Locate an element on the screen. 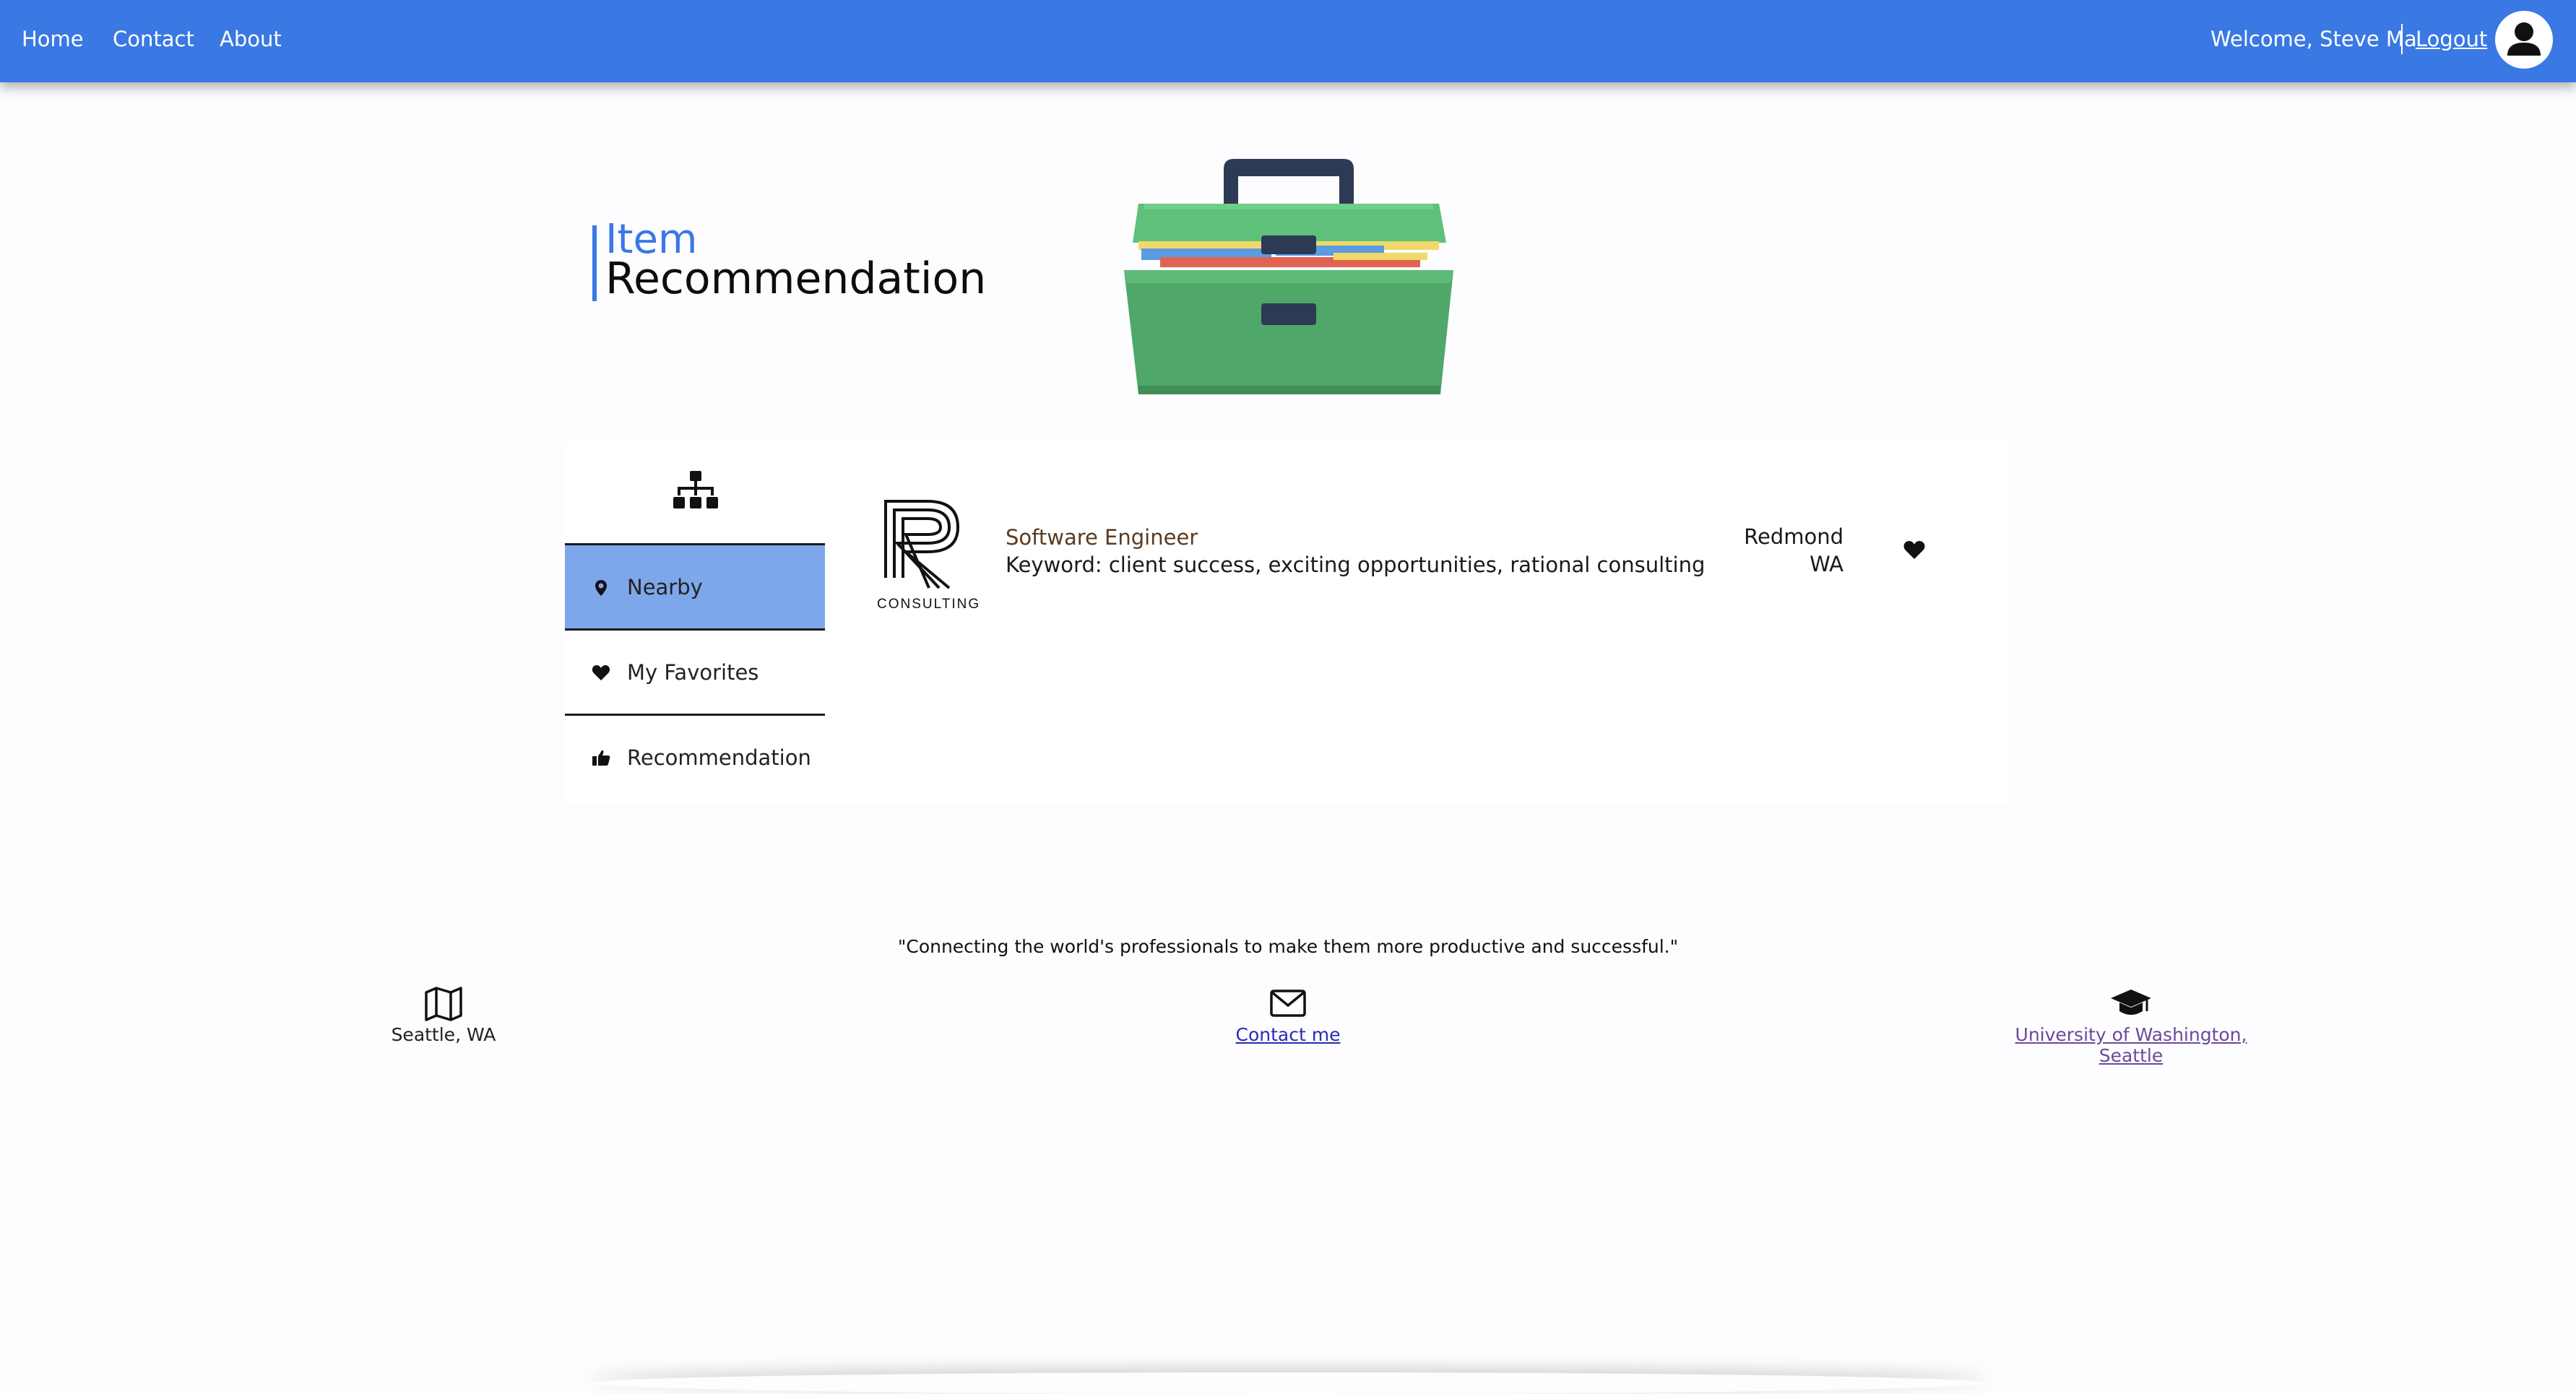  sidebar-item-favorites: My Favorites is located at coordinates (695, 671).